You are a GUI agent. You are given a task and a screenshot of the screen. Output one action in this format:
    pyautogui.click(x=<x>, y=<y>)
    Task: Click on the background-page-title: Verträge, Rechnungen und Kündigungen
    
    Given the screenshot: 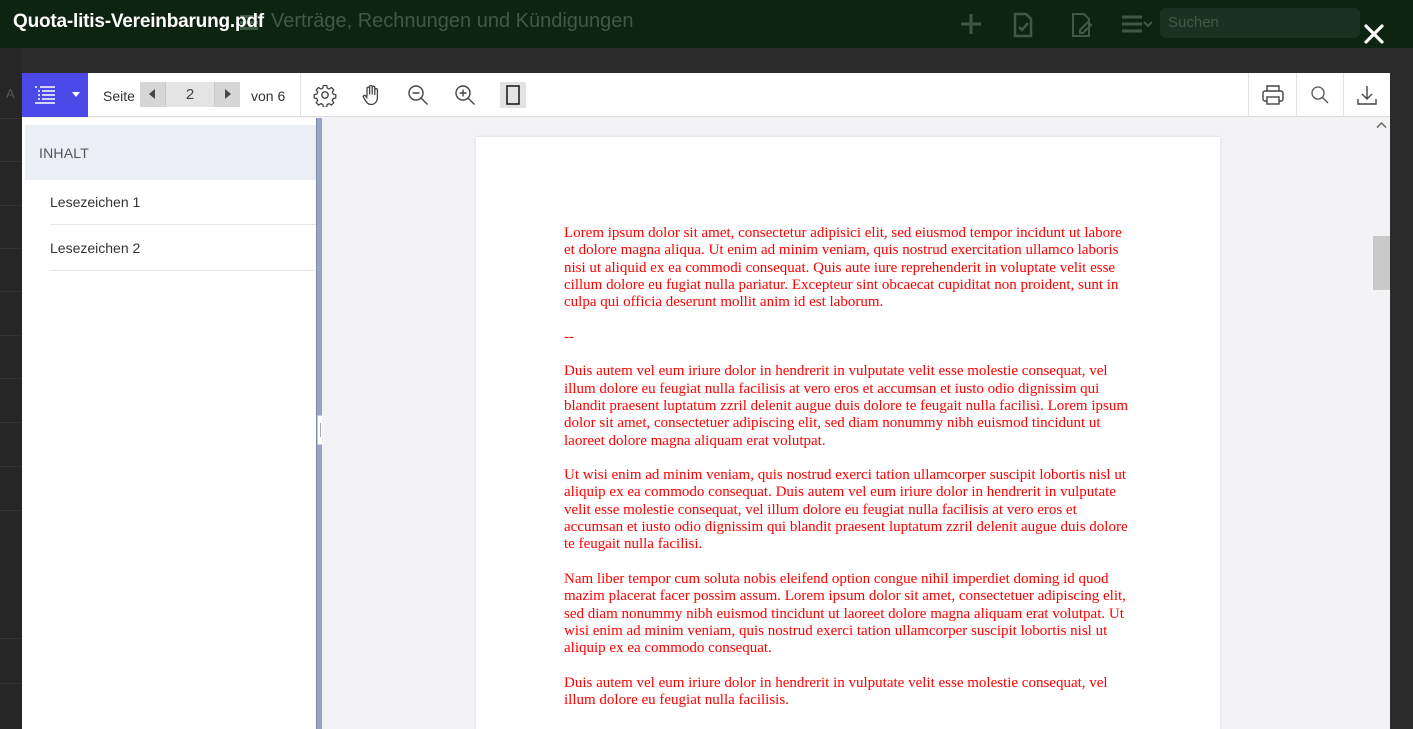 What is the action you would take?
    pyautogui.click(x=452, y=21)
    